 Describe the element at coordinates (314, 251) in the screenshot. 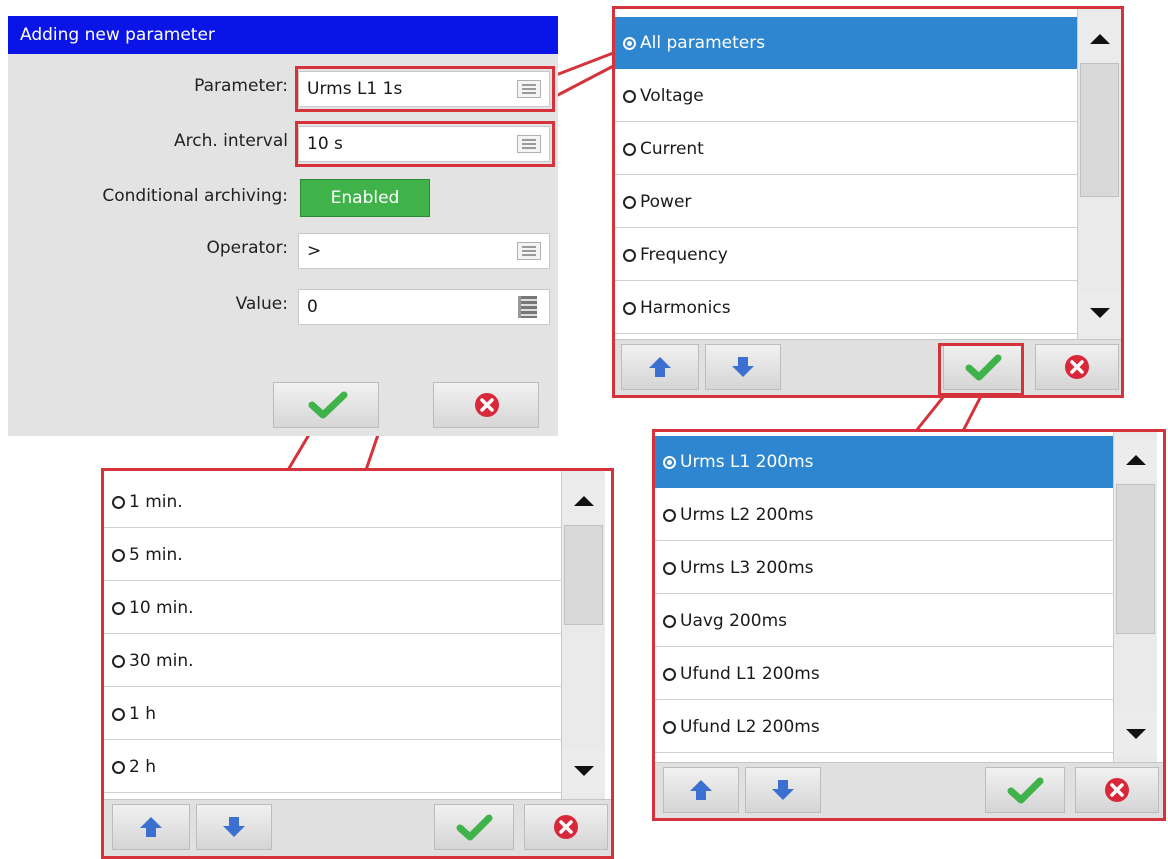

I see `operator-value: >` at that location.